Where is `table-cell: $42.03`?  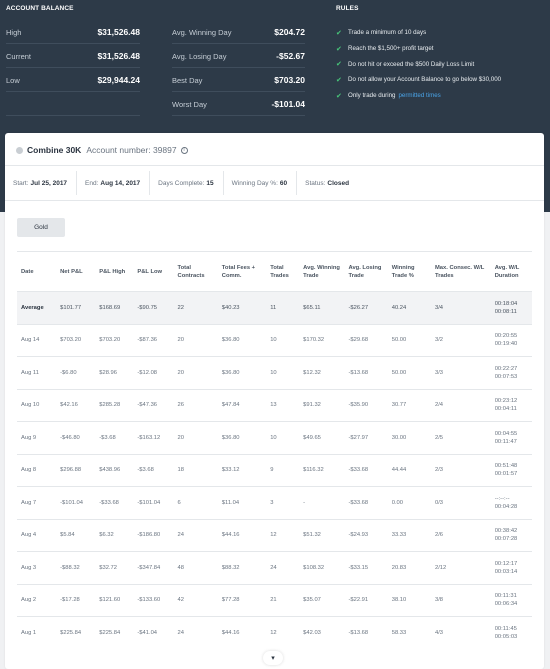 table-cell: $42.03 is located at coordinates (322, 632).